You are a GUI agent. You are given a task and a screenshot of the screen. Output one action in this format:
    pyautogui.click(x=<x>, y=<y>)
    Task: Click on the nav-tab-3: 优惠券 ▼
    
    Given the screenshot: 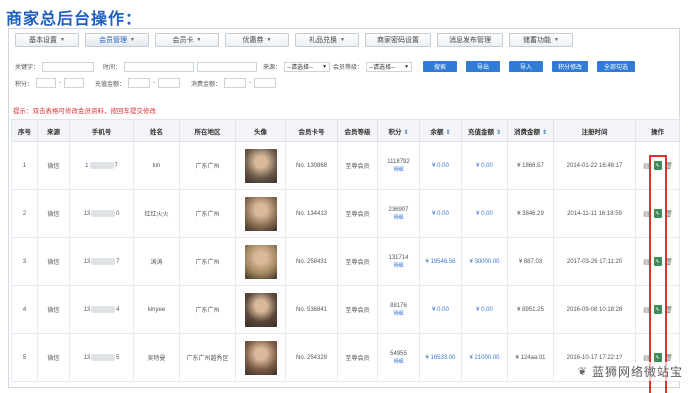 What is the action you would take?
    pyautogui.click(x=257, y=40)
    